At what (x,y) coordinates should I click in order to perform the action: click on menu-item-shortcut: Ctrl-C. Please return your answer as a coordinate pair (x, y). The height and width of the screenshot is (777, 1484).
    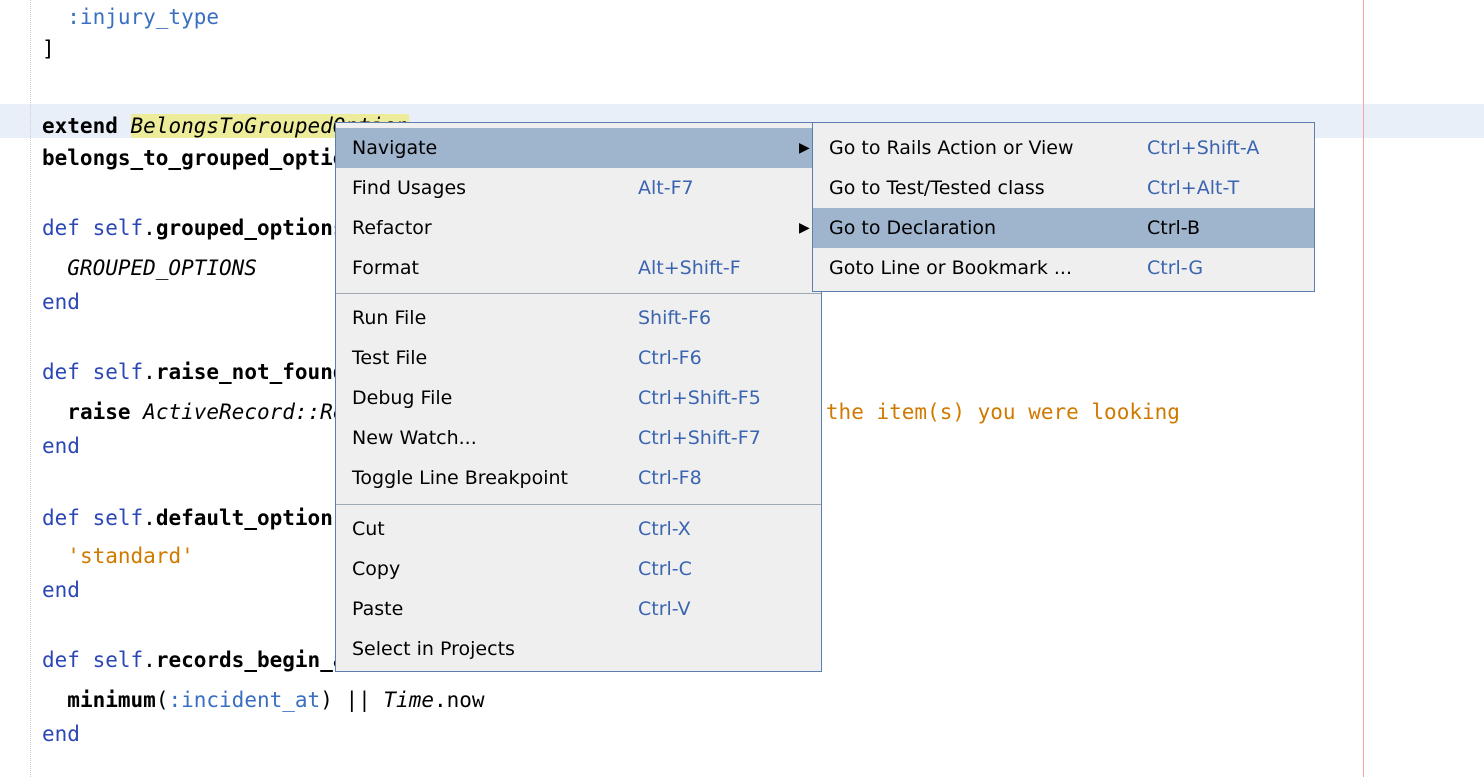
    Looking at the image, I should click on (665, 569).